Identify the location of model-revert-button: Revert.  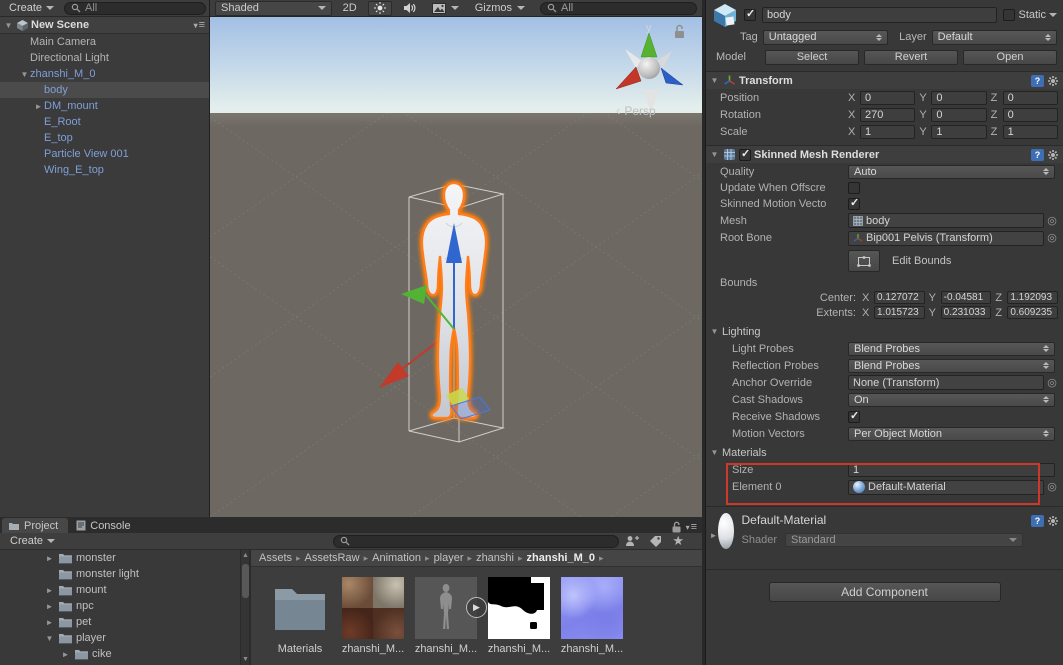
(911, 57).